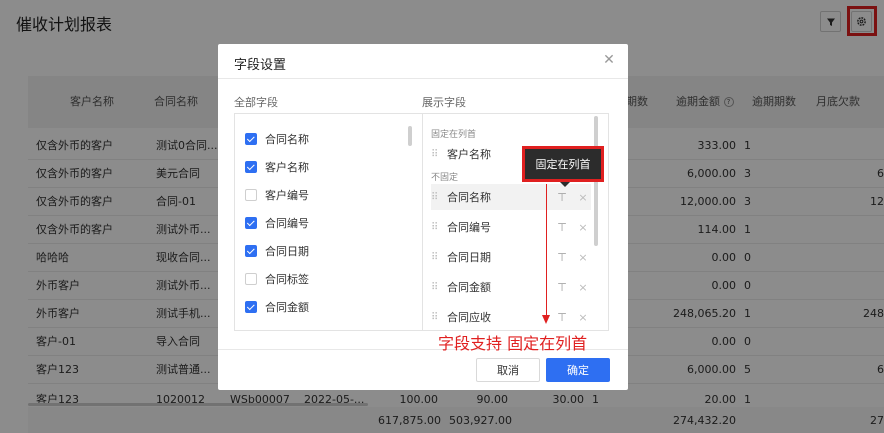 The image size is (884, 433). Describe the element at coordinates (328, 222) in the screenshot. I see `all-fields-panel: 合同名称客户名称客户编号合同编号合同日期合同标签合同金额` at that location.